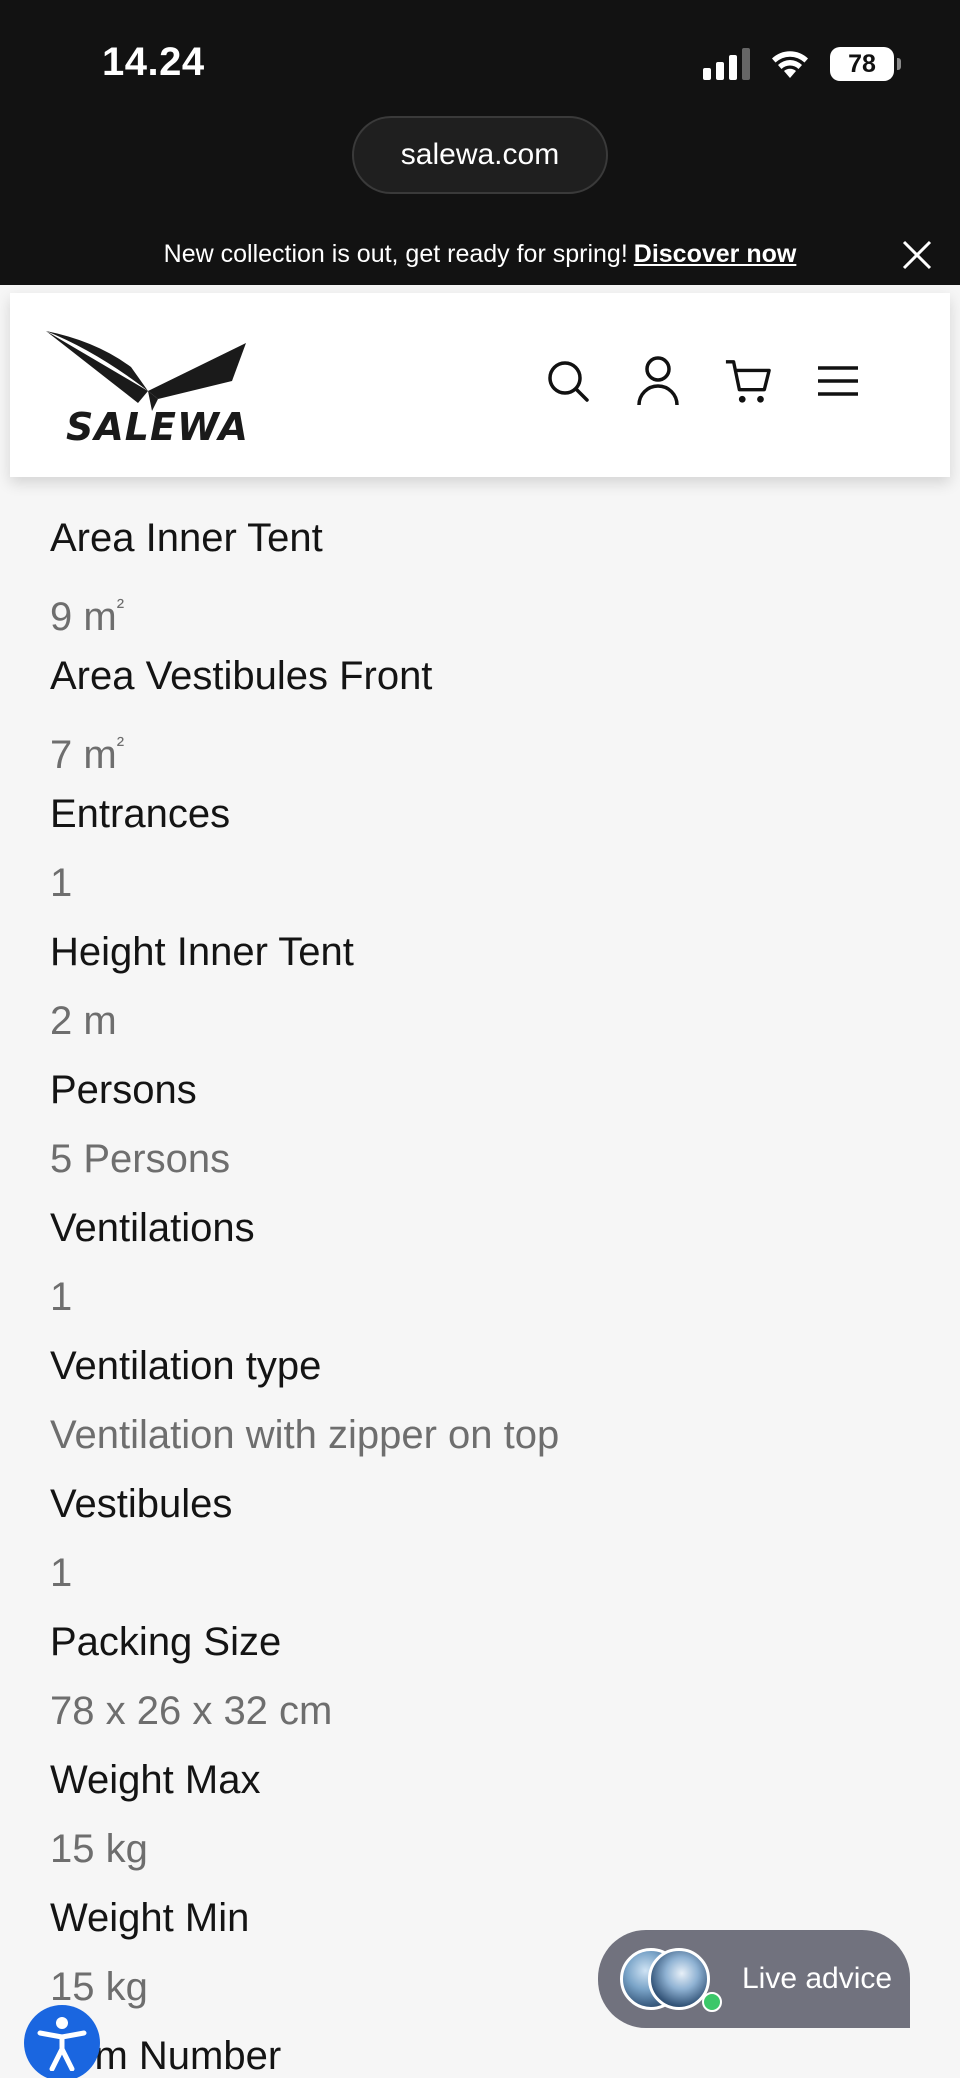 The height and width of the screenshot is (2078, 960). I want to click on online-status-dot, so click(712, 2002).